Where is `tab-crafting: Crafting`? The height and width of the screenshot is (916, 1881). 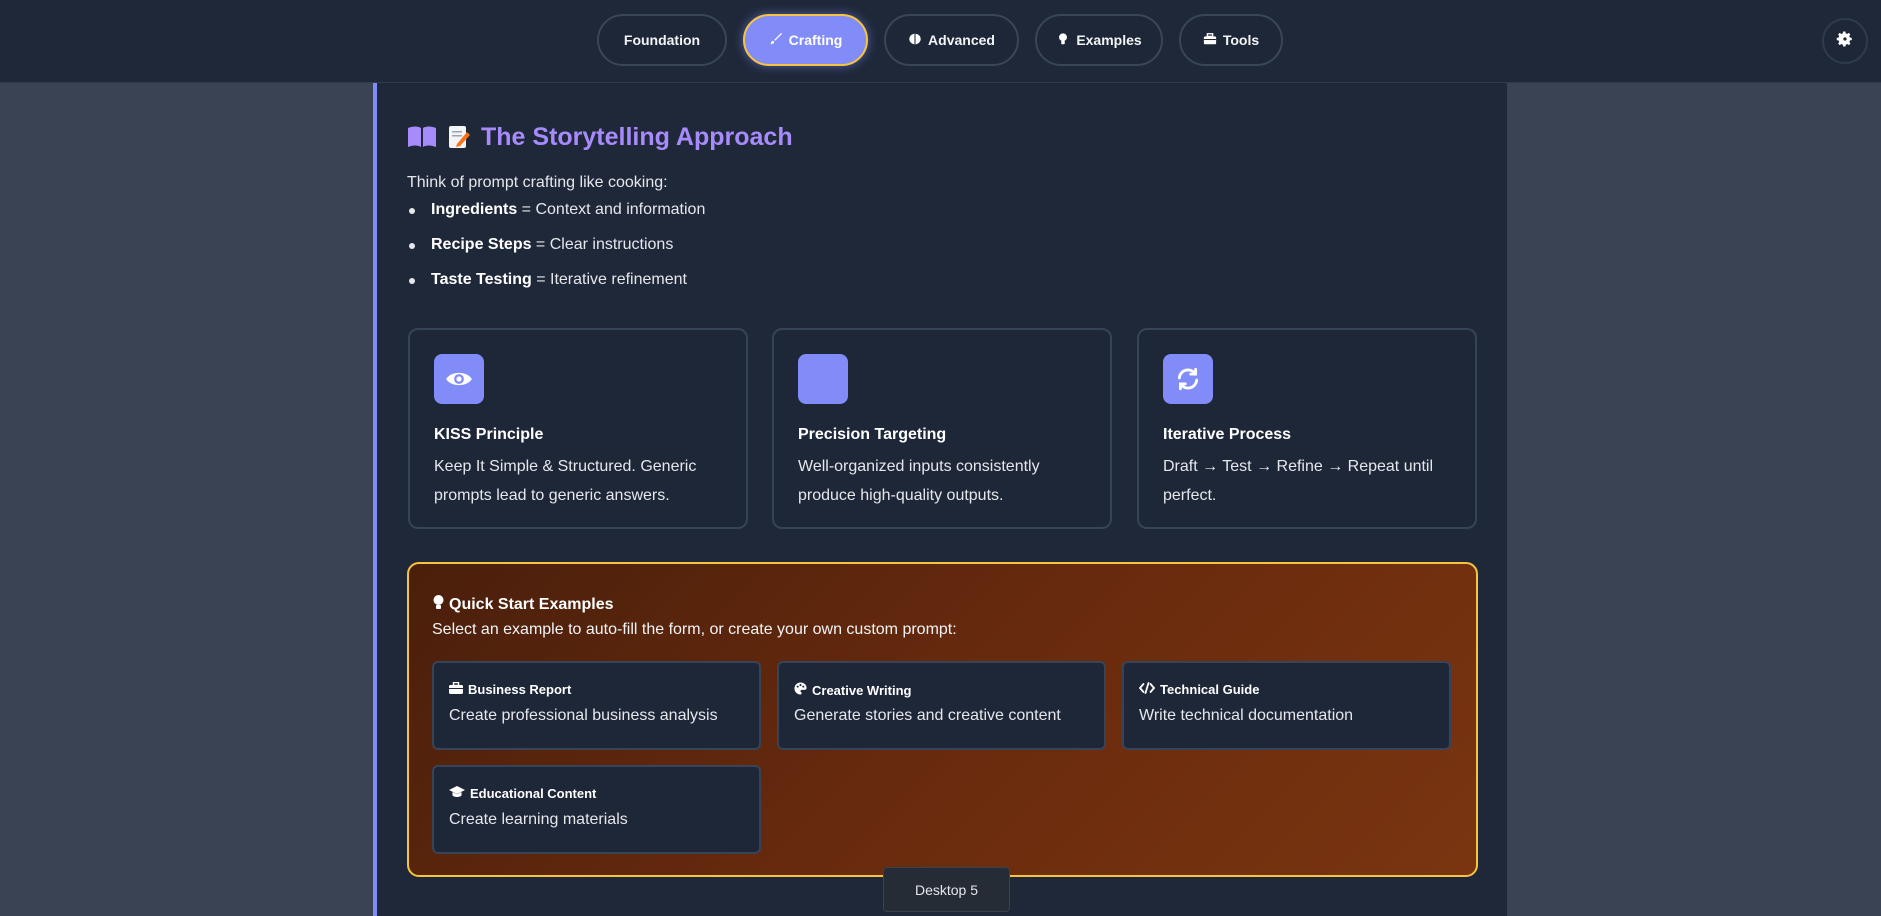
tab-crafting: Crafting is located at coordinates (805, 40).